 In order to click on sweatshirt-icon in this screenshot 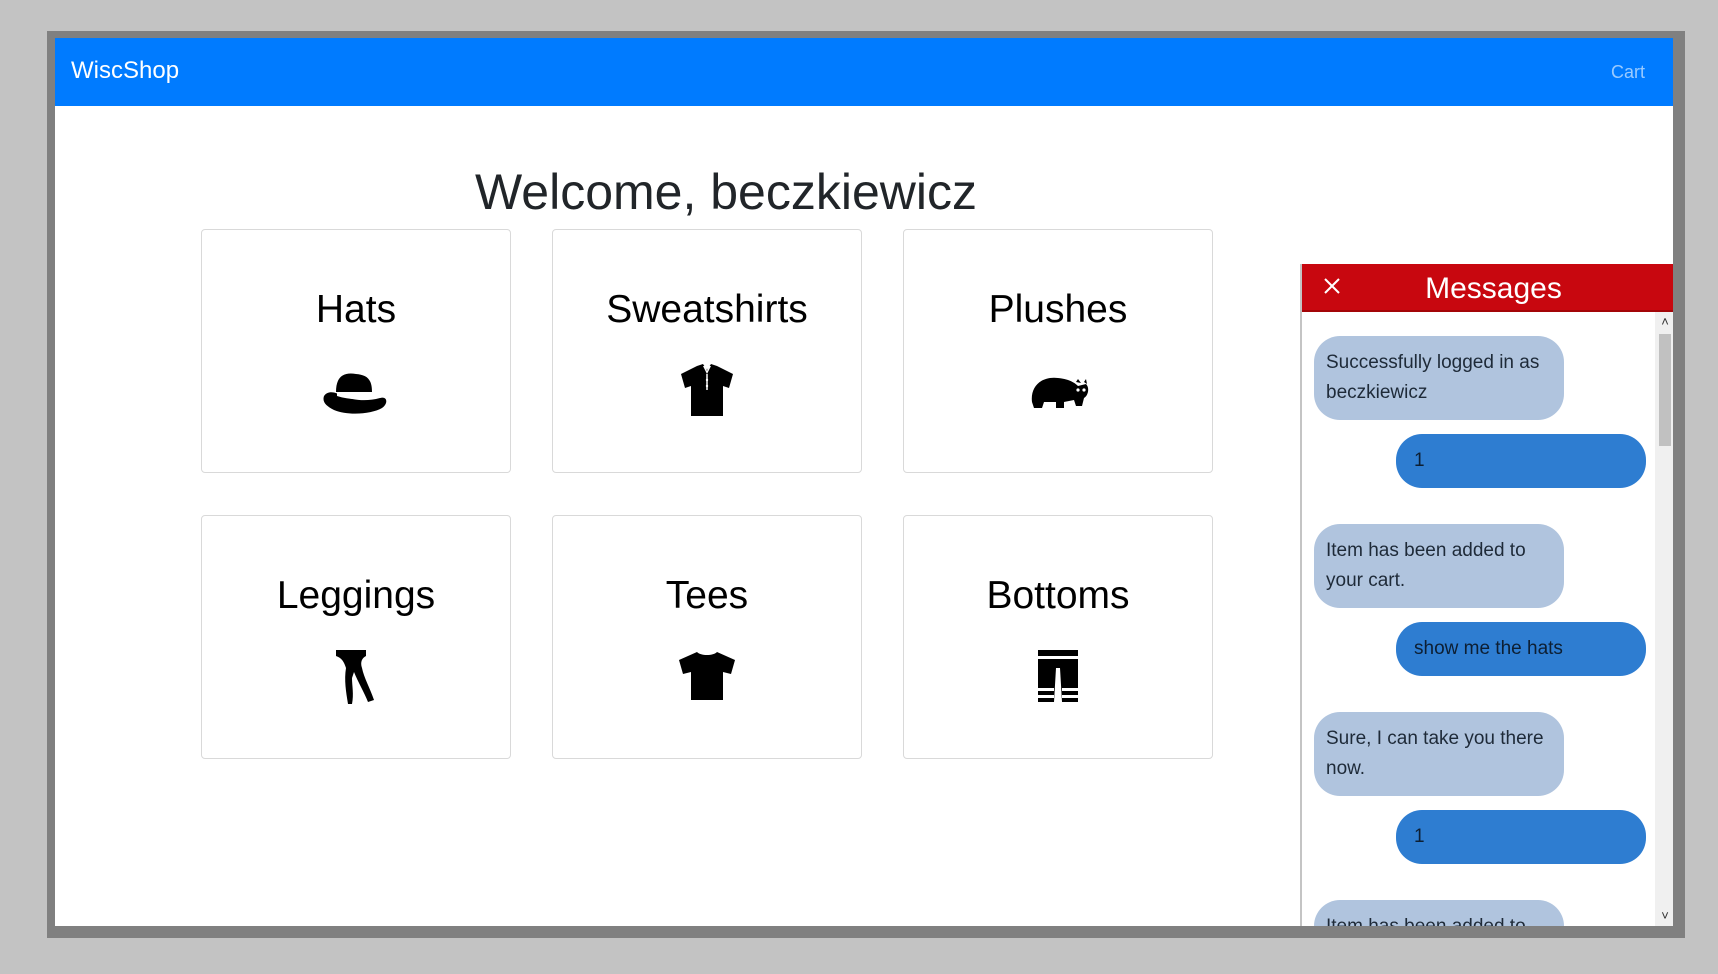, I will do `click(707, 390)`.